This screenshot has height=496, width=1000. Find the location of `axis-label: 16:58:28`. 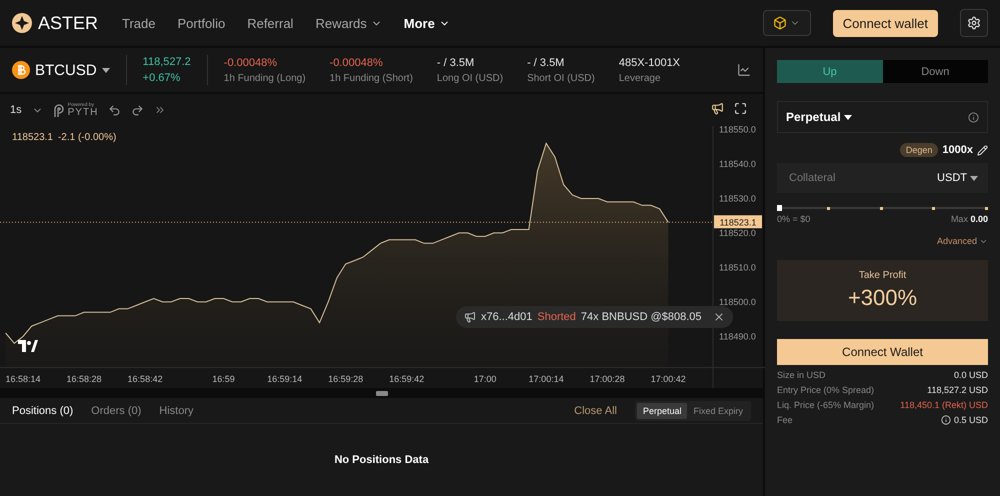

axis-label: 16:58:28 is located at coordinates (84, 379).